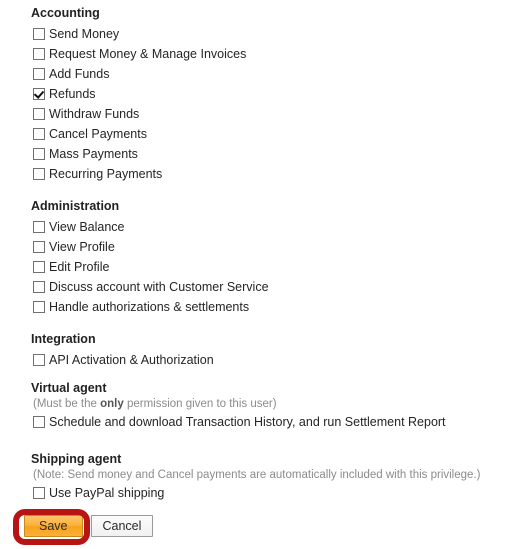 The height and width of the screenshot is (549, 518). I want to click on checkbox-request-money-manage-invoices, so click(39, 54).